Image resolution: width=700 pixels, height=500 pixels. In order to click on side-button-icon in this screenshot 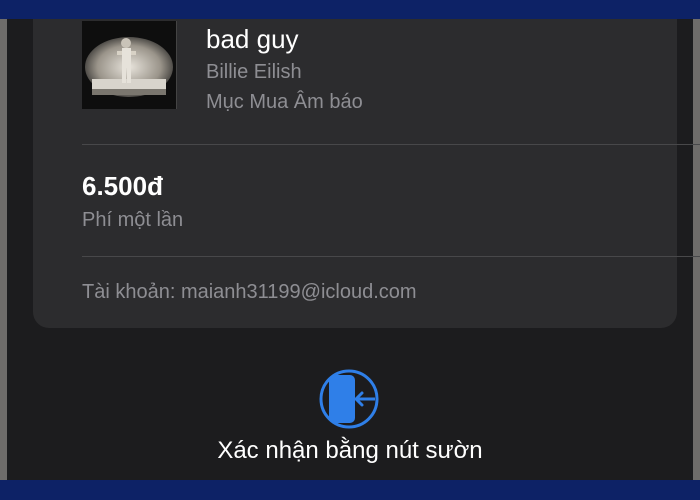, I will do `click(348, 399)`.